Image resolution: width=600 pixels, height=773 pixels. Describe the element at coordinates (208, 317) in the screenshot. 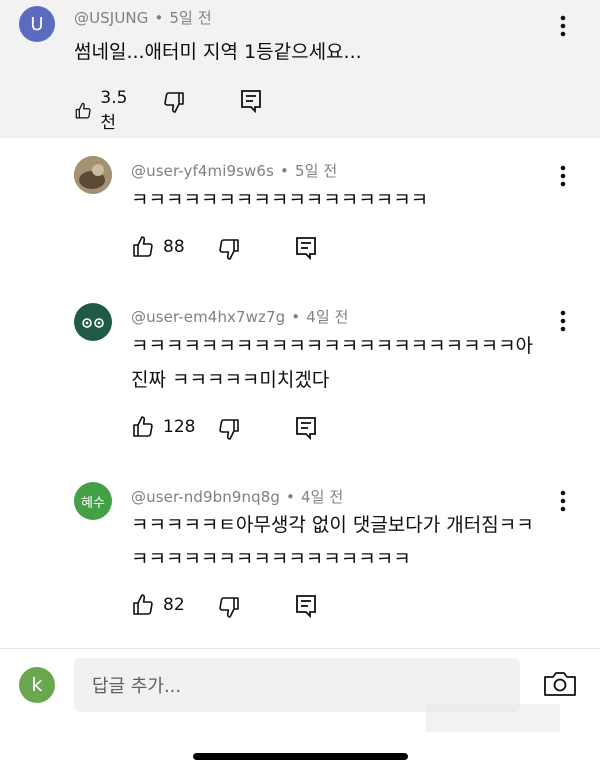

I see `author-name: @user-em4hx7wz7g` at that location.